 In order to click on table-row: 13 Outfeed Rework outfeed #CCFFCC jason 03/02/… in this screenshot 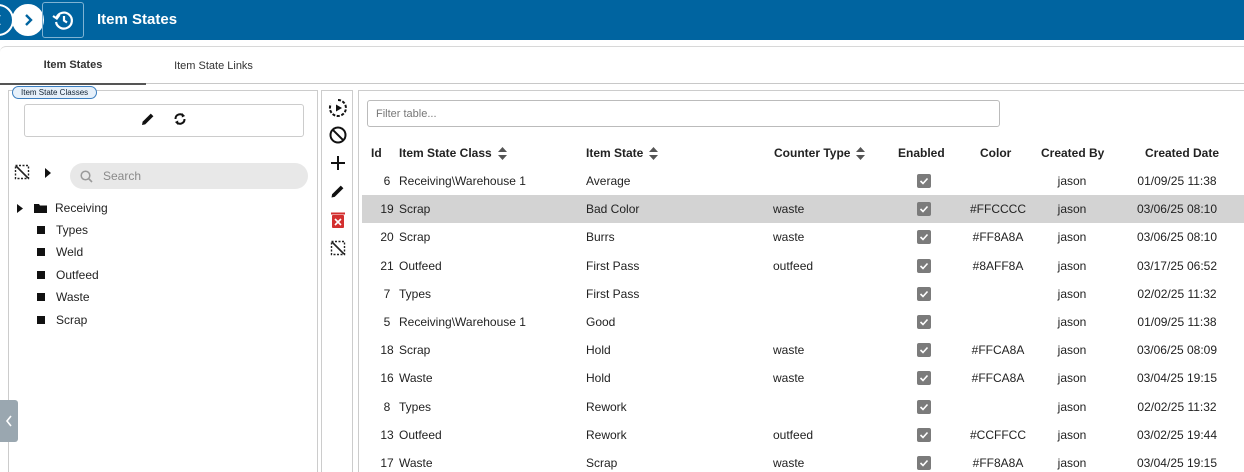, I will do `click(803, 435)`.